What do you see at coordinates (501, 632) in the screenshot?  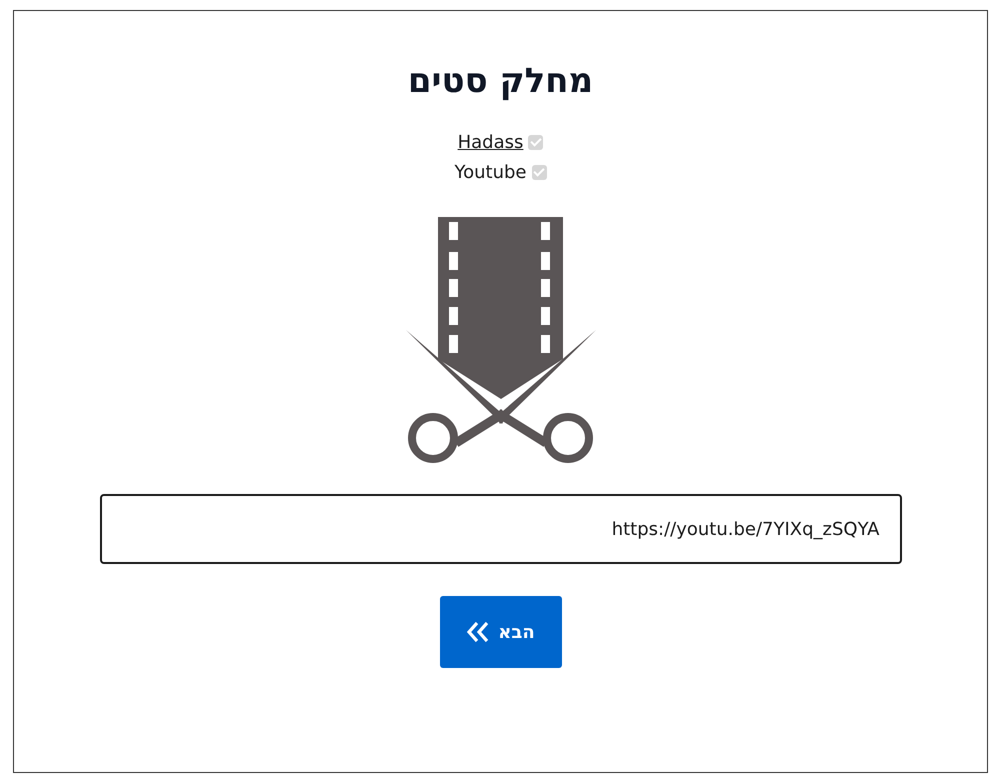 I see `next-button: הבא` at bounding box center [501, 632].